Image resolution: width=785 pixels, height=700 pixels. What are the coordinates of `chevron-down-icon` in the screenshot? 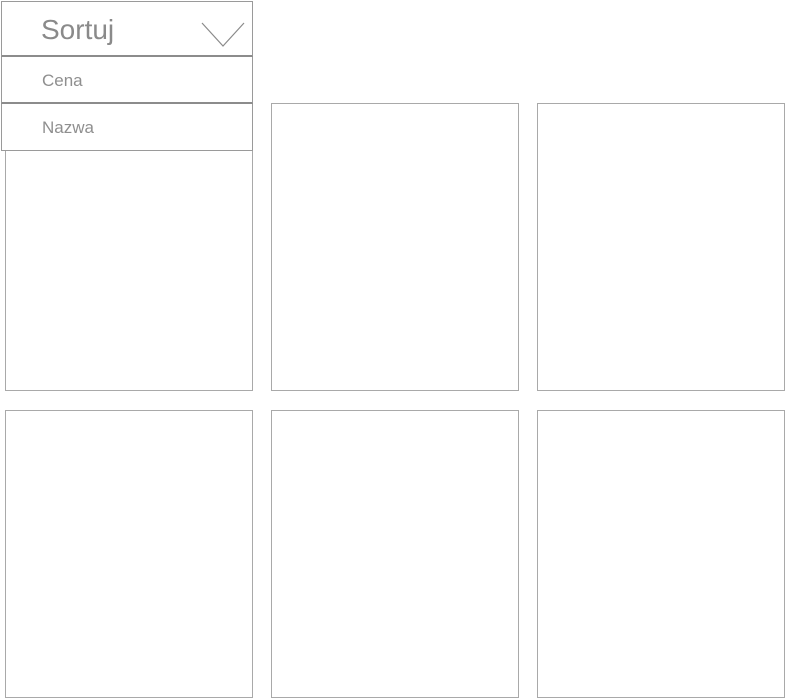 It's located at (223, 35).